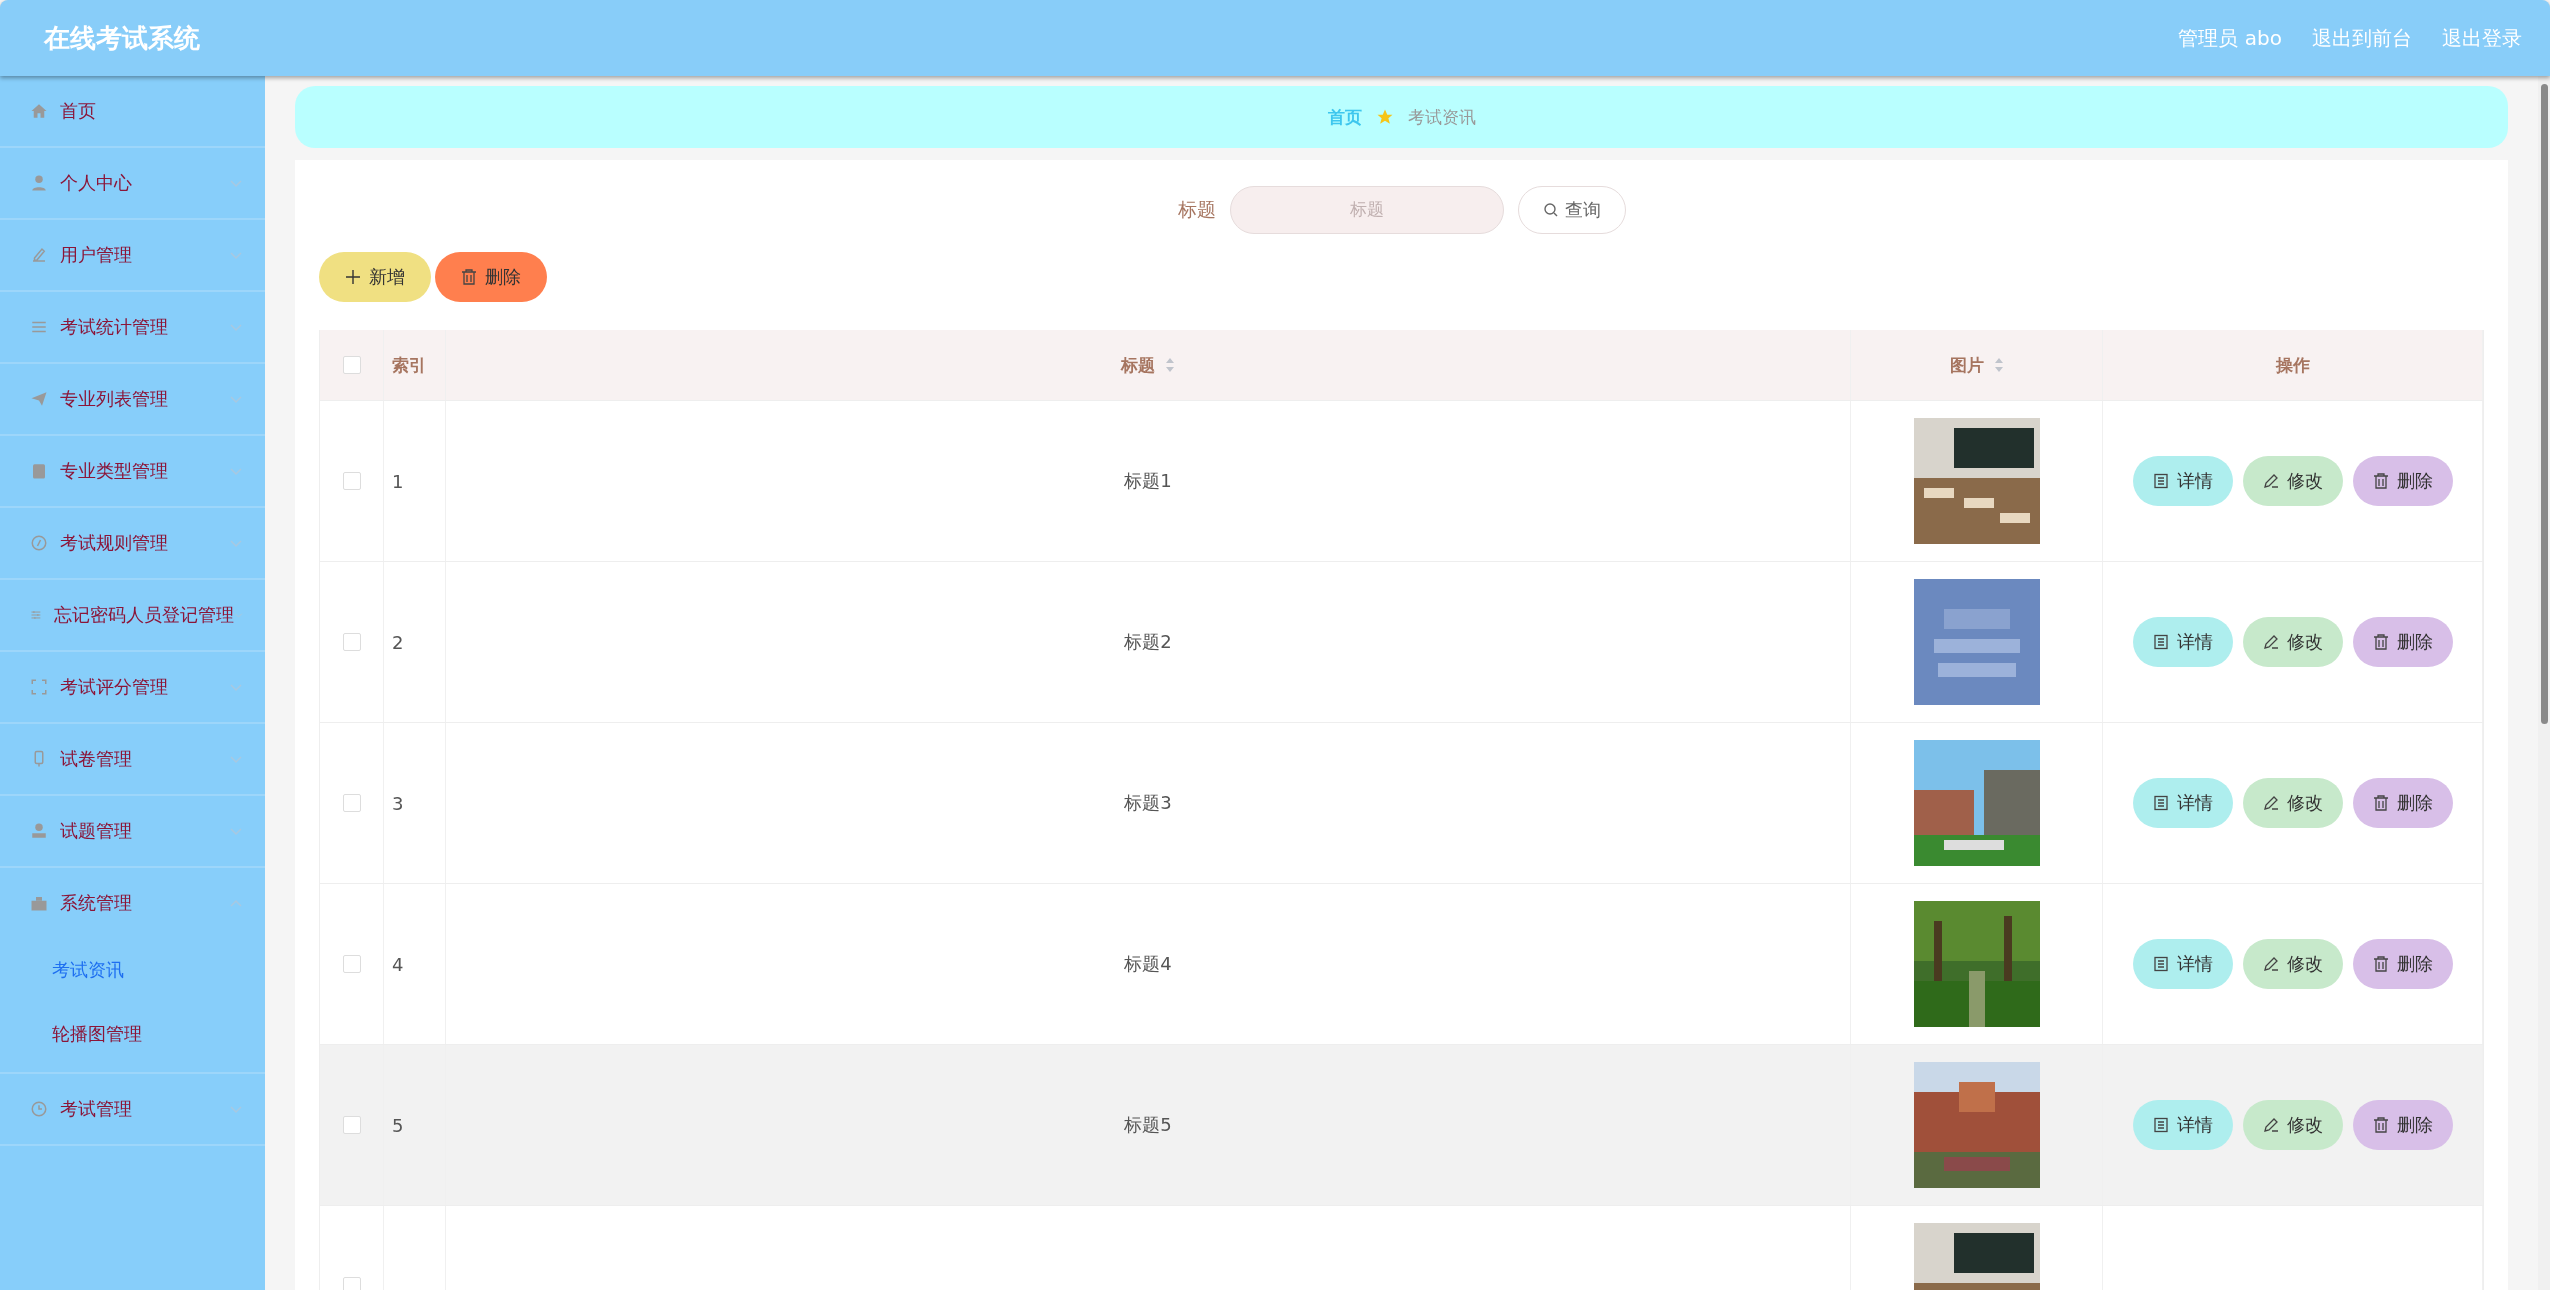 This screenshot has height=1290, width=2550. What do you see at coordinates (39, 903) in the screenshot?
I see `briefcase-icon` at bounding box center [39, 903].